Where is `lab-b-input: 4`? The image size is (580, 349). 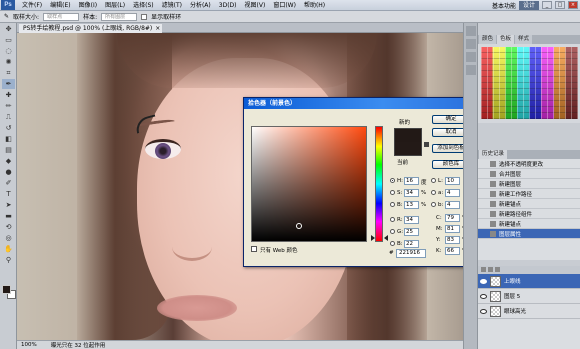
lab-b-input: 4 is located at coordinates (452, 205).